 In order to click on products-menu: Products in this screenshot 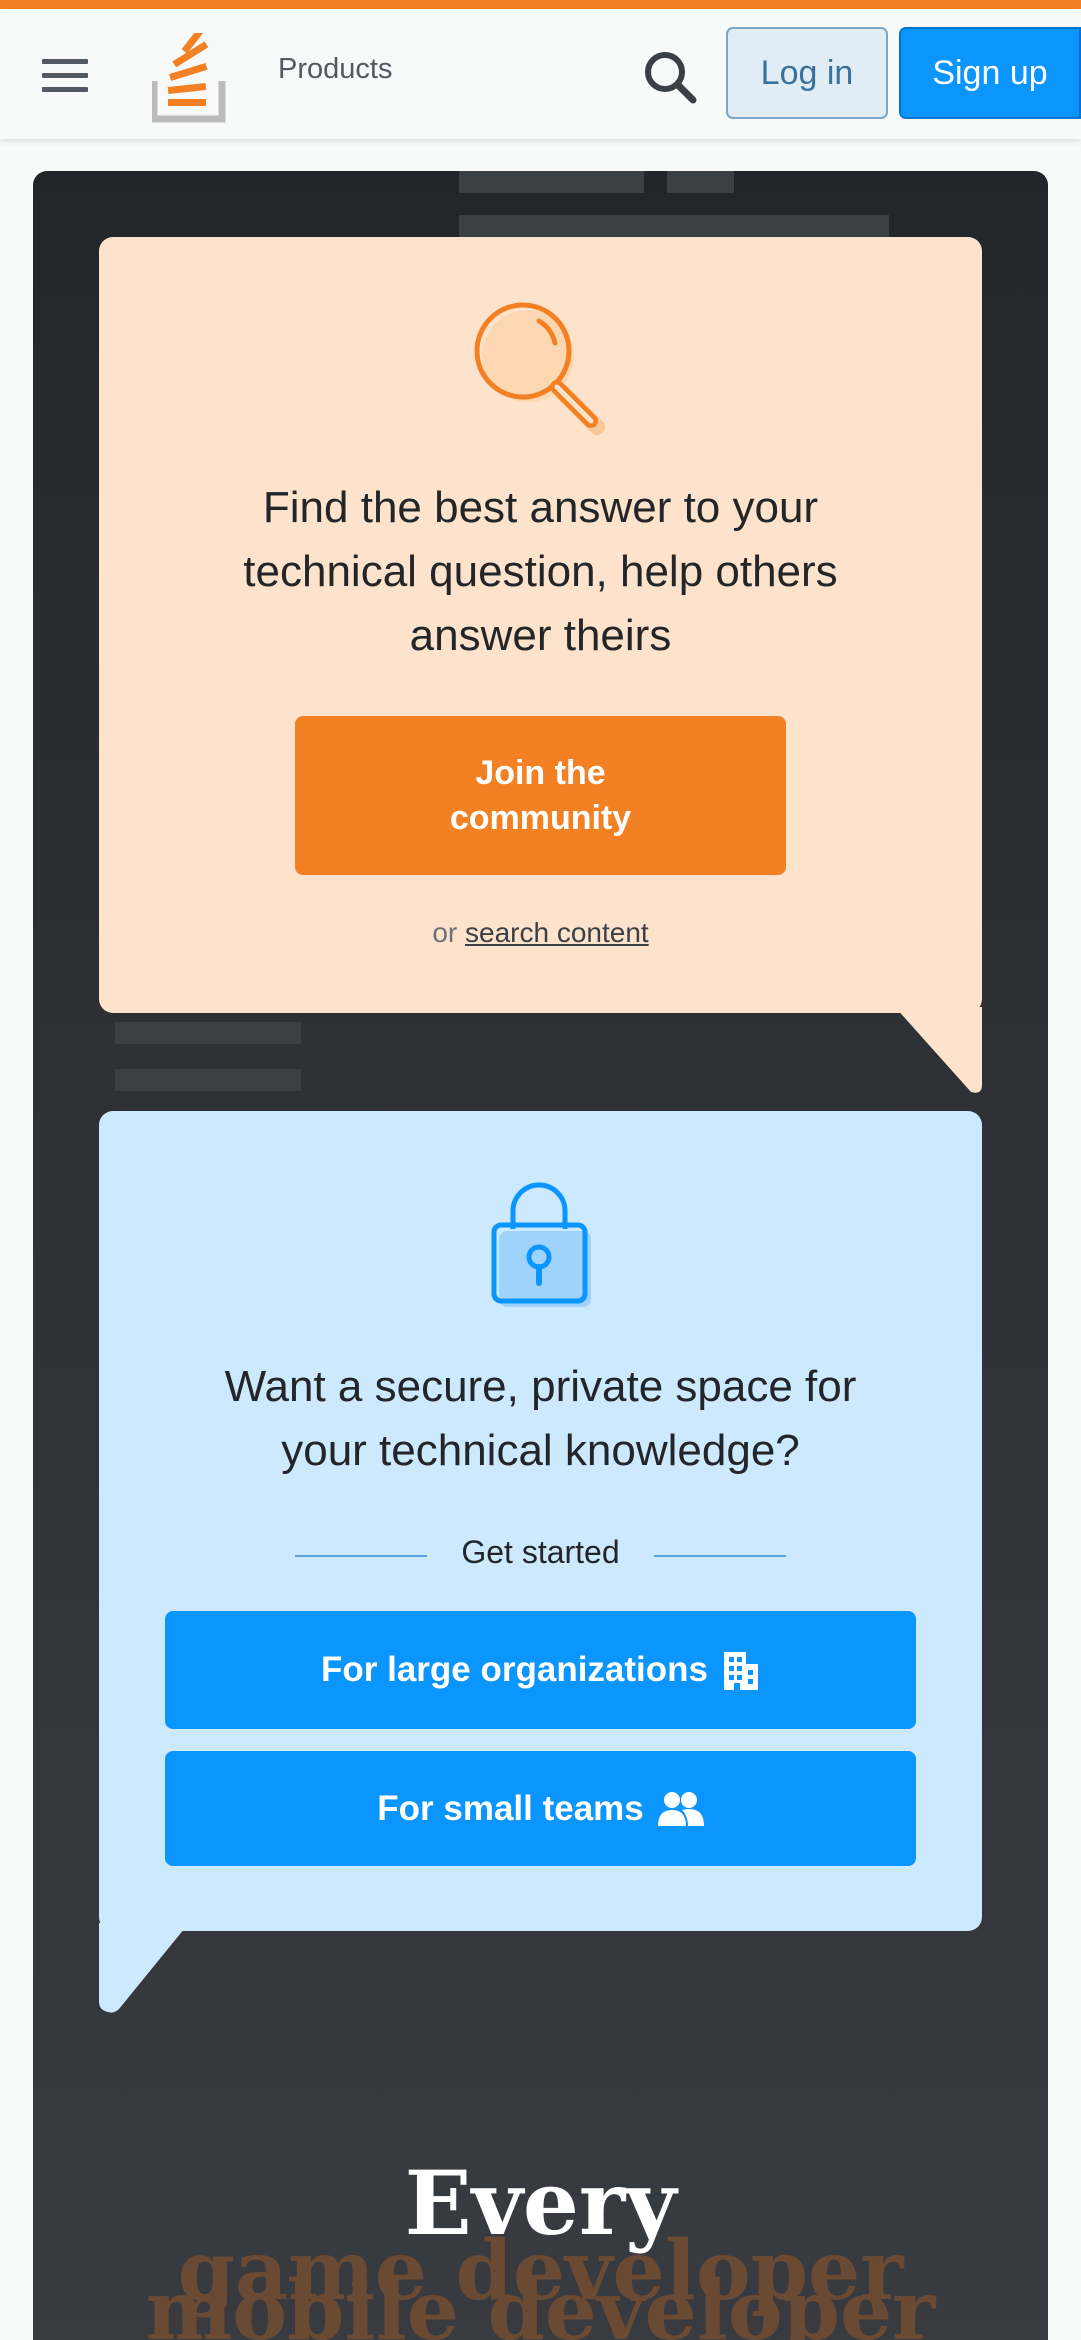, I will do `click(335, 69)`.